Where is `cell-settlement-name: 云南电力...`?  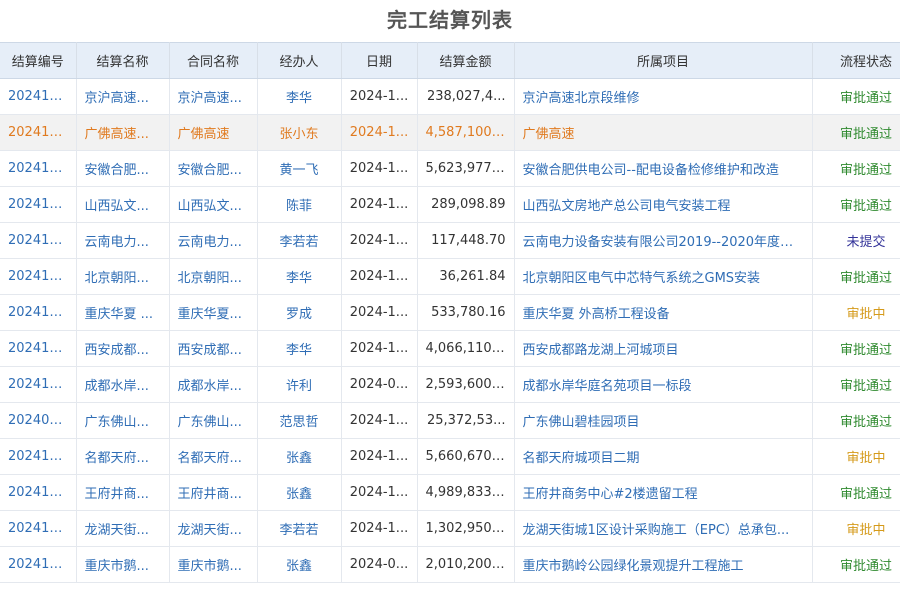
cell-settlement-name: 云南电力... is located at coordinates (123, 240).